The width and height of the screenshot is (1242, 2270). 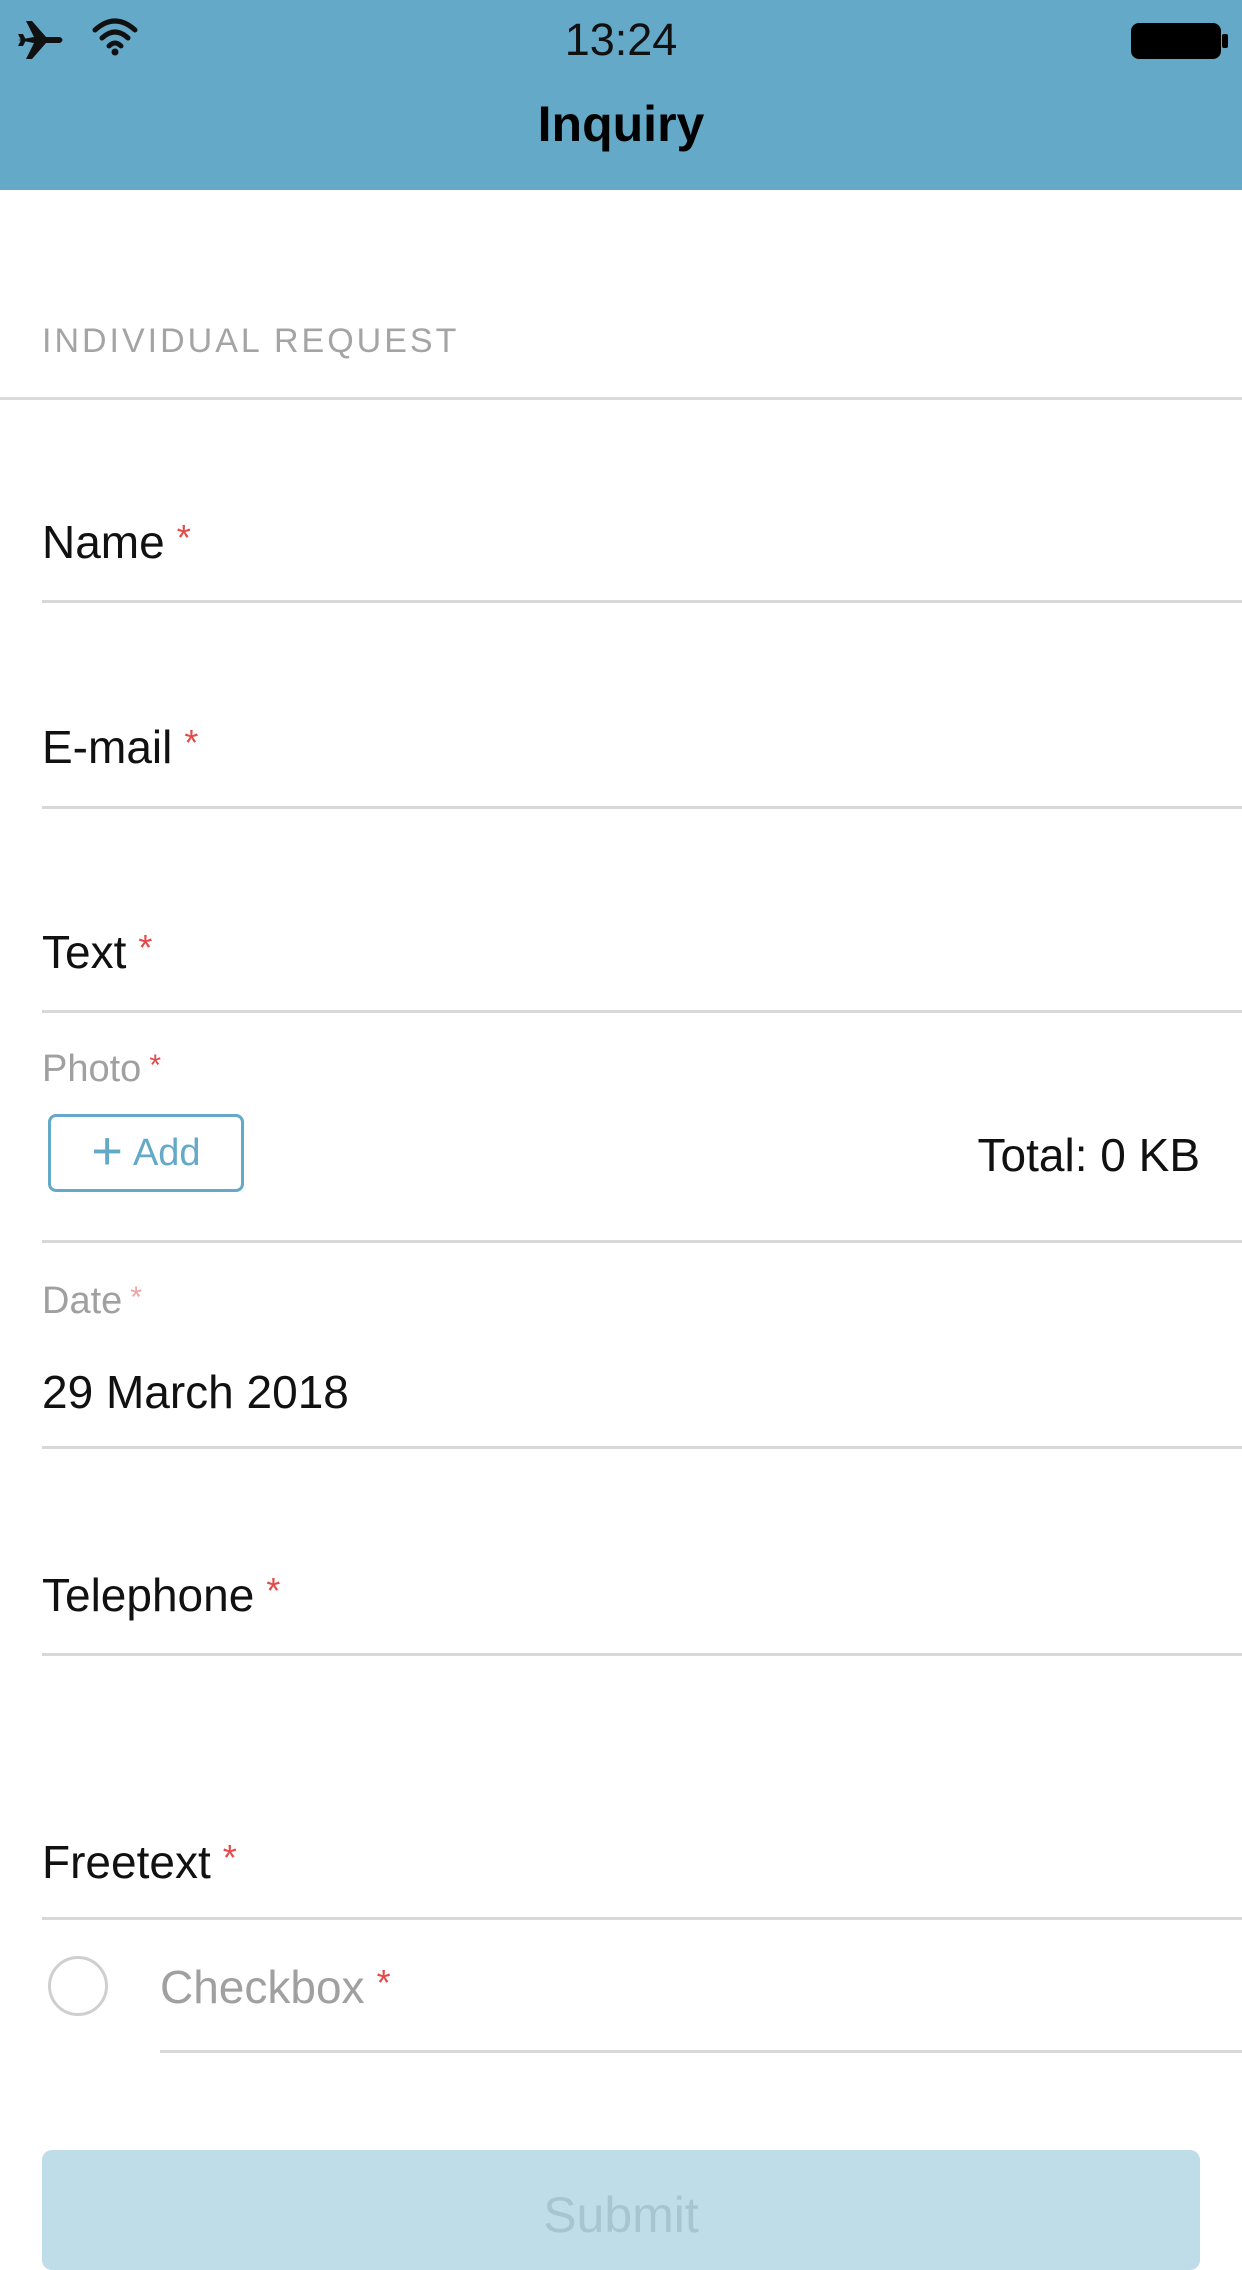 I want to click on section-divider, so click(x=621, y=398).